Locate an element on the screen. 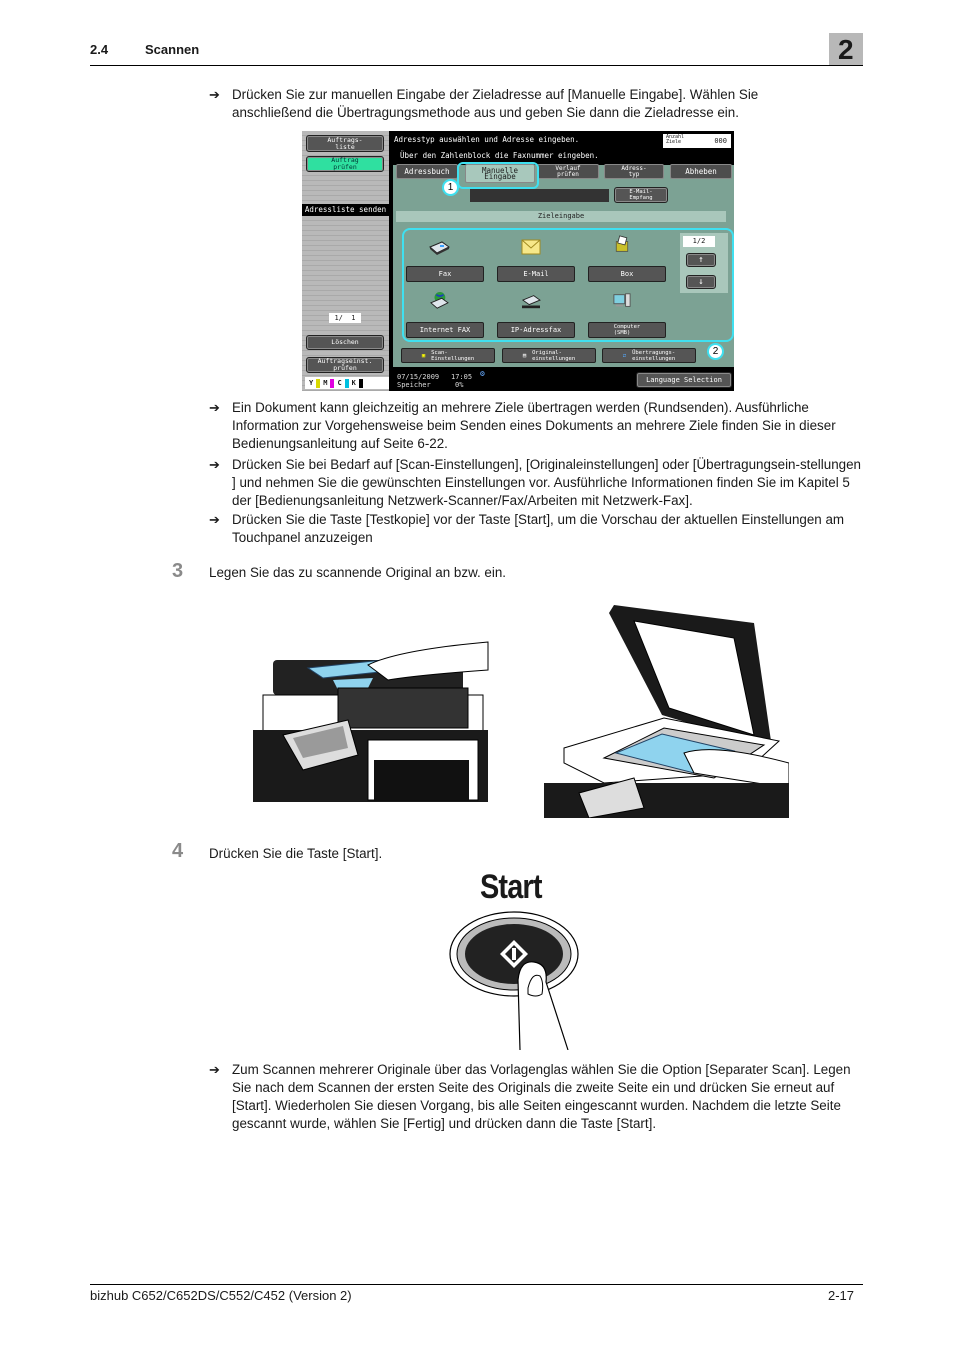 This screenshot has width=954, height=1350. transmission-settings-icon: ⇄ is located at coordinates (624, 355).